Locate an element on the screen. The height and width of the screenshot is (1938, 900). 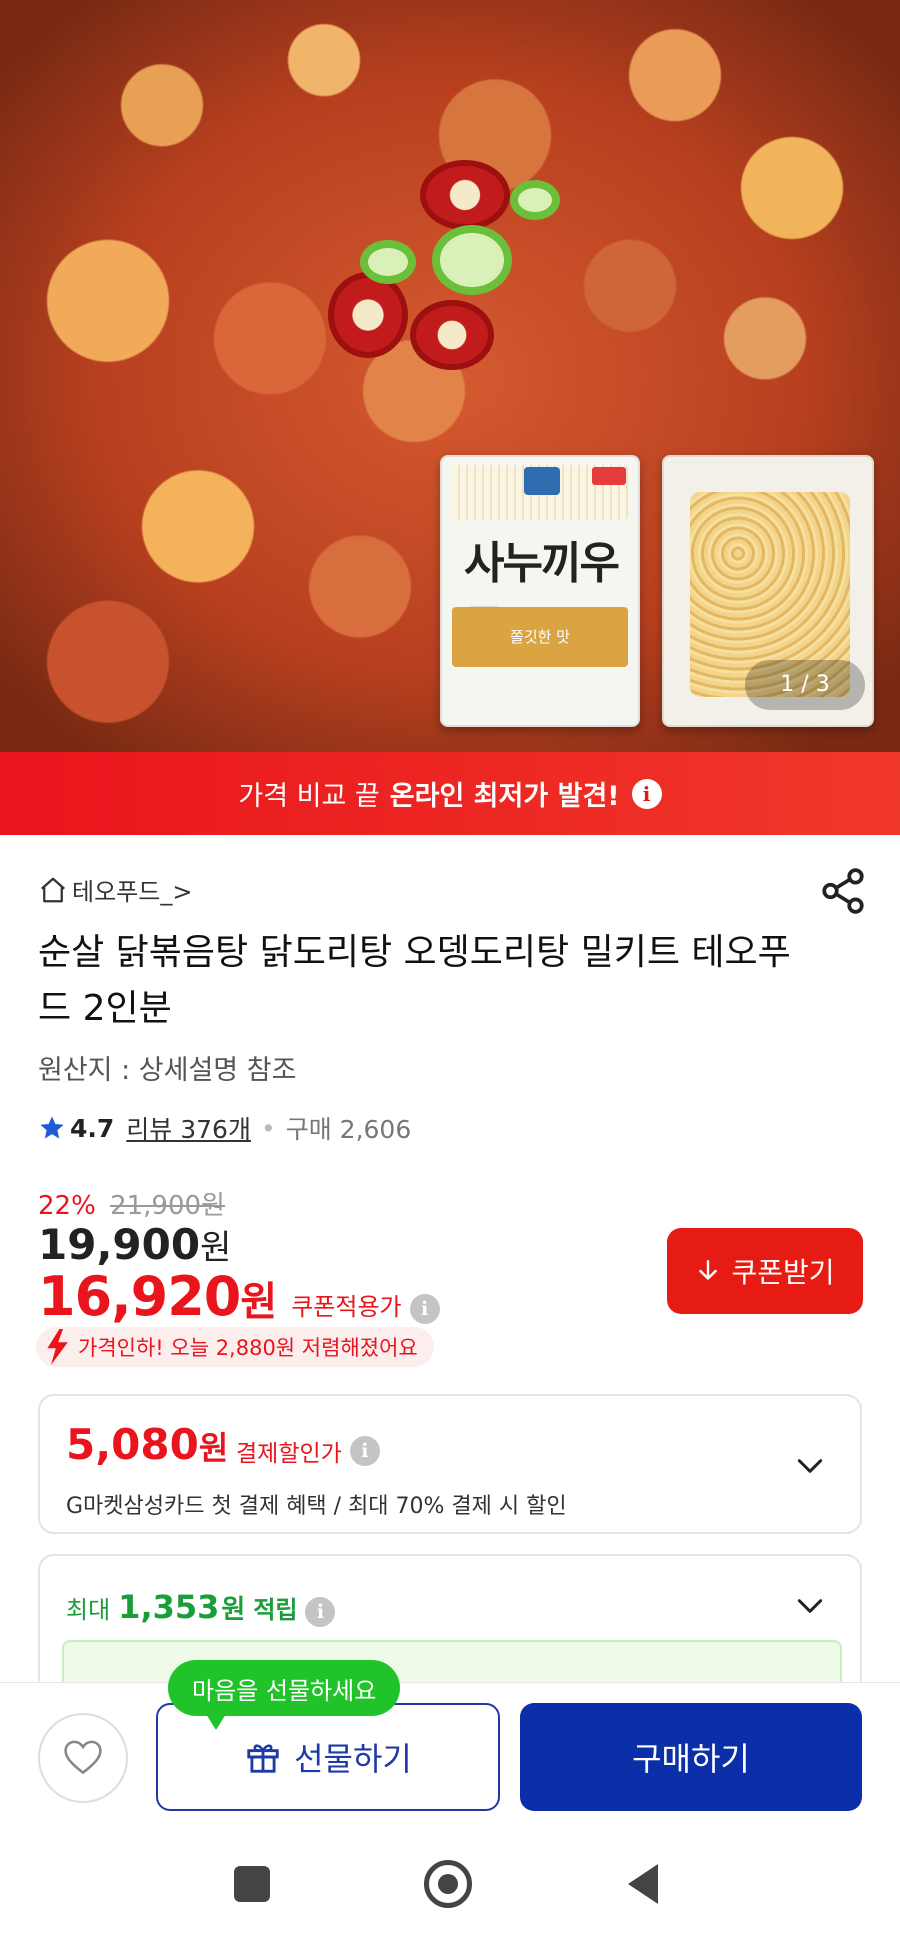
system-navigation-bar is located at coordinates (450, 1883).